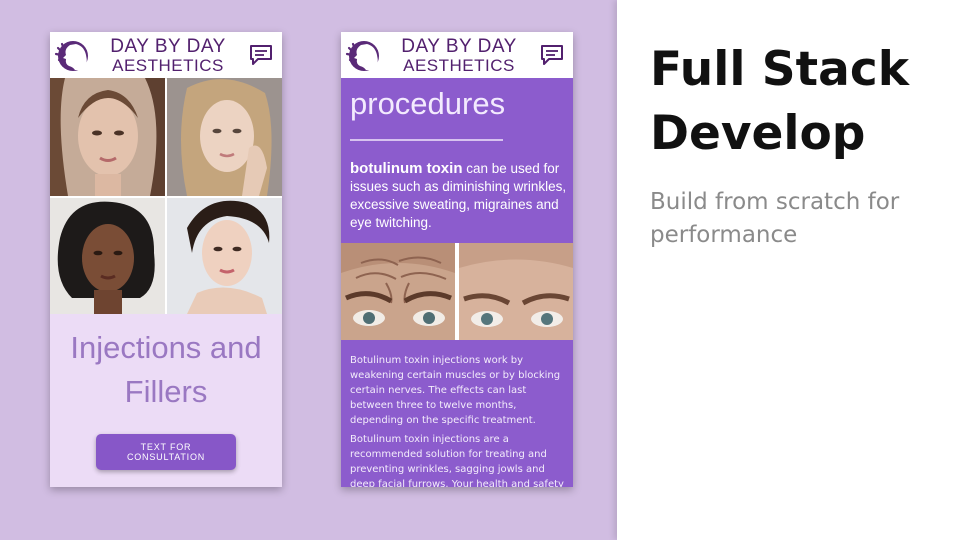 The width and height of the screenshot is (960, 540). What do you see at coordinates (516, 291) in the screenshot?
I see `forehead-after-photo` at bounding box center [516, 291].